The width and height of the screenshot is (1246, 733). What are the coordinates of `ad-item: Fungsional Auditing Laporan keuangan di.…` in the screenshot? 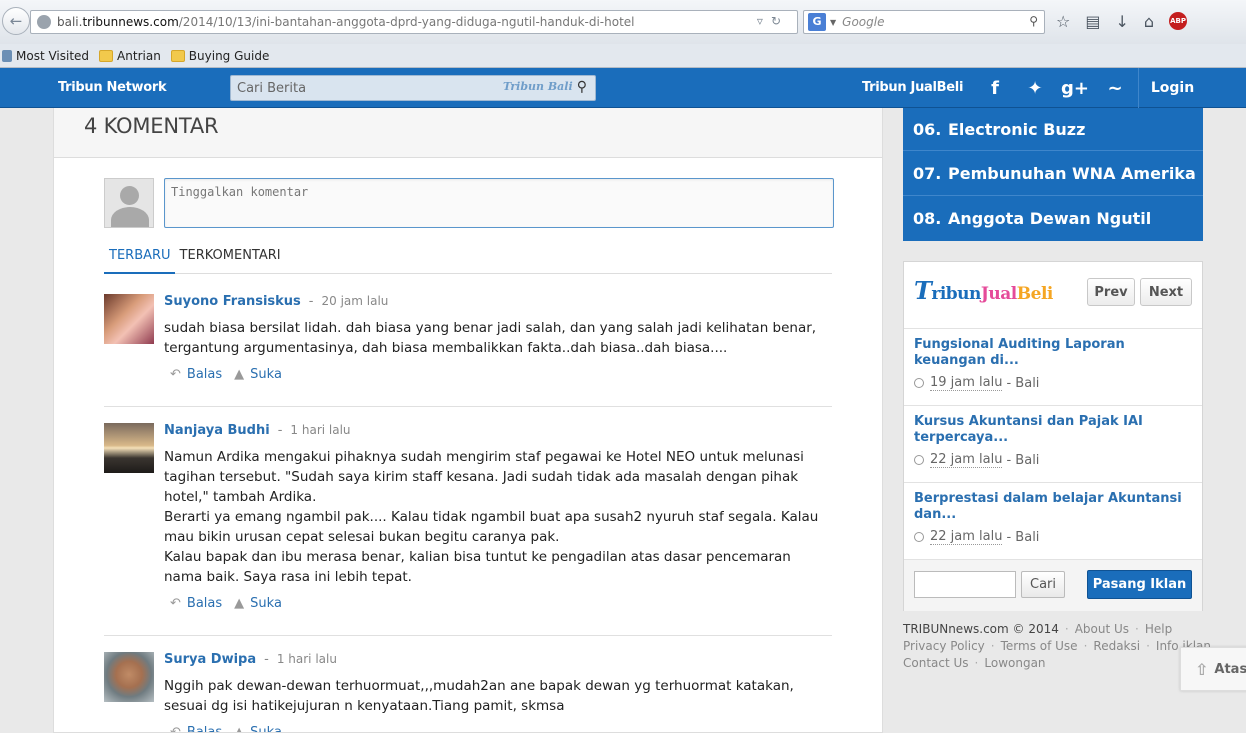 It's located at (1053, 367).